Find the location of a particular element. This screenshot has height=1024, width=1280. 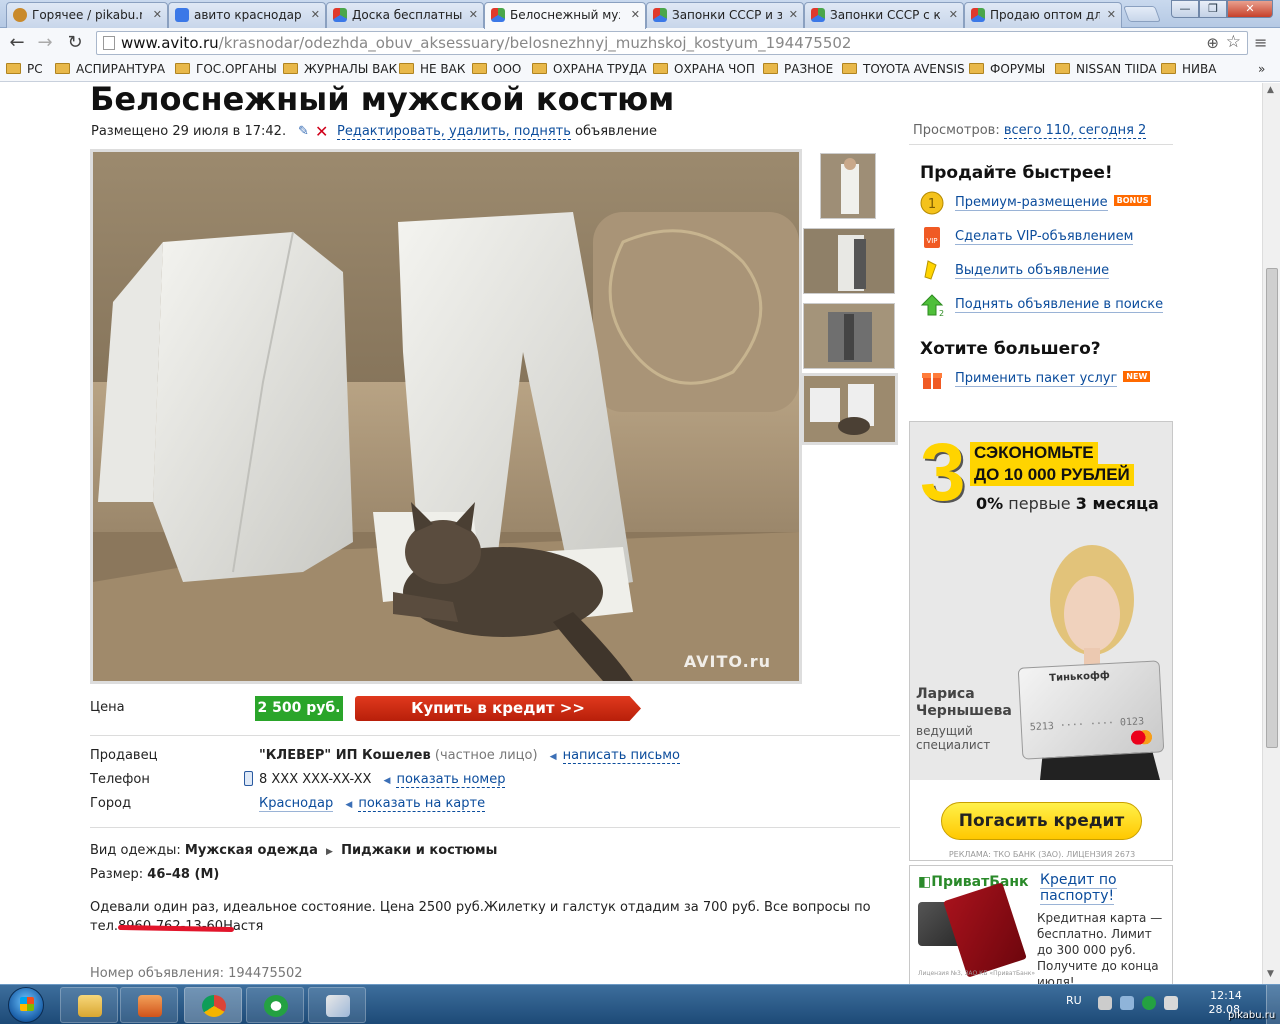

keyboard-language: RU is located at coordinates (1074, 1000).